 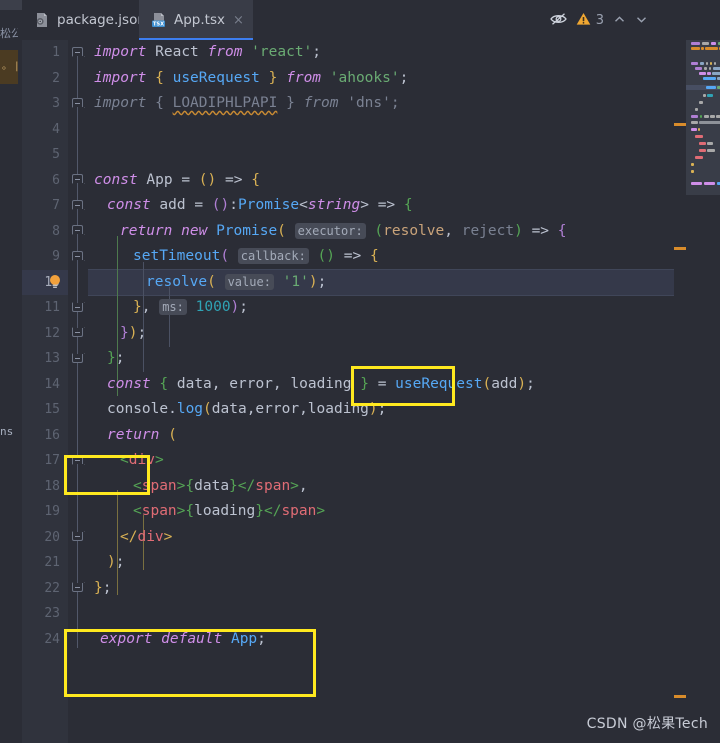 I want to click on line-number: 5, so click(x=56, y=154).